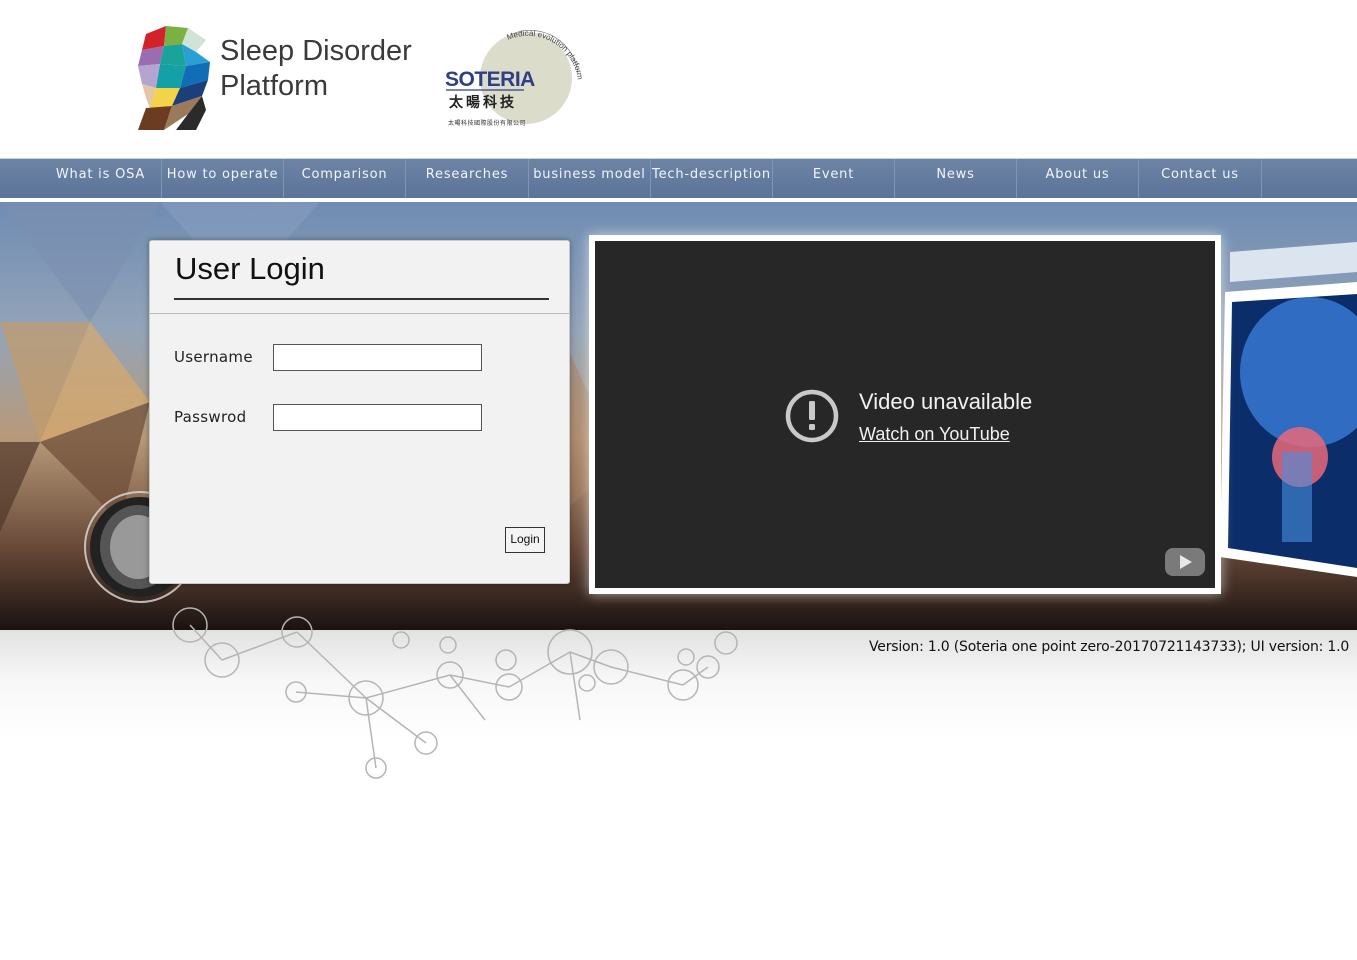 The width and height of the screenshot is (1357, 960). Describe the element at coordinates (1200, 179) in the screenshot. I see `nav-contact-us: Contact us` at that location.